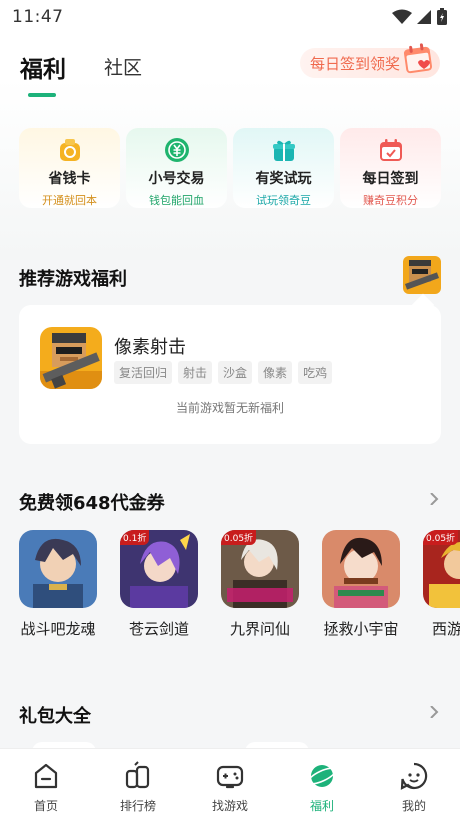 The image size is (460, 818). What do you see at coordinates (150, 346) in the screenshot?
I see `recommended-game-name: 像素射击` at bounding box center [150, 346].